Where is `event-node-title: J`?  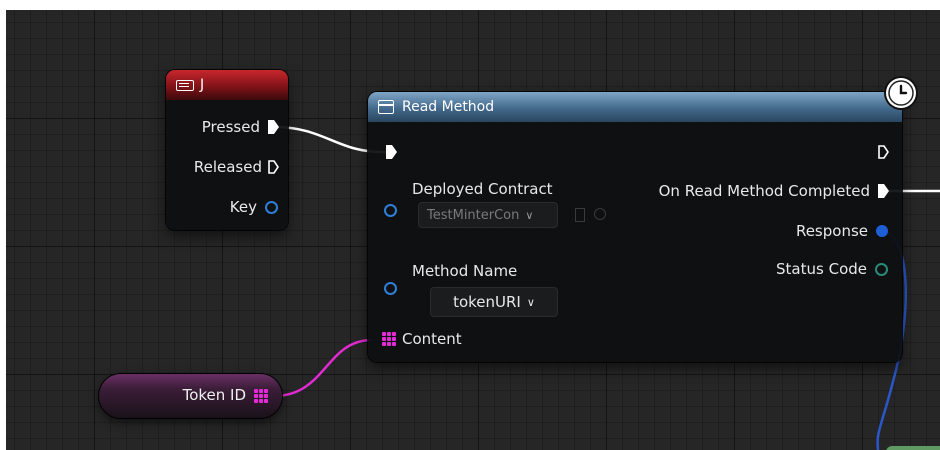
event-node-title: J is located at coordinates (202, 85).